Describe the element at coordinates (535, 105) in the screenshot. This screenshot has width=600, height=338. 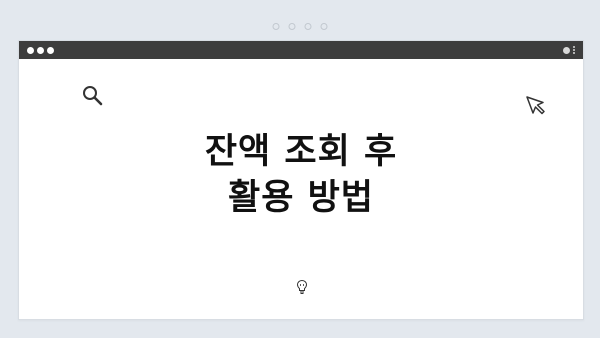
I see `cursor-arrow-icon` at that location.